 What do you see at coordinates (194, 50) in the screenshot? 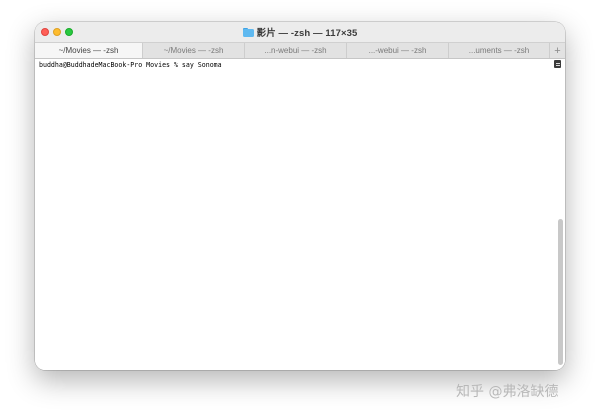
I see `tab-2: ~/Movies — -zsh` at bounding box center [194, 50].